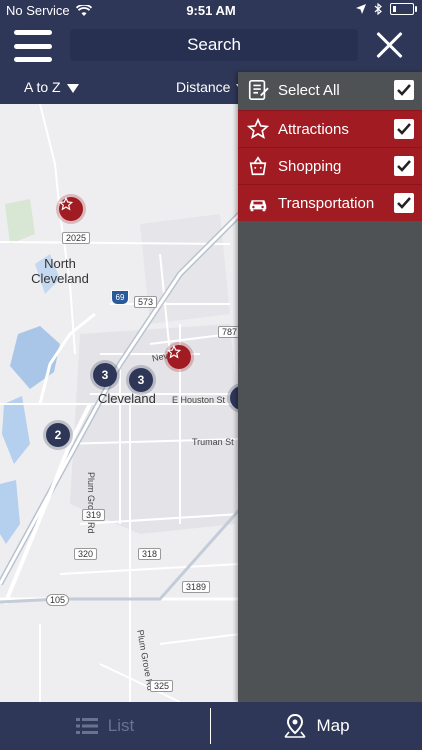 The height and width of the screenshot is (750, 422). Describe the element at coordinates (162, 686) in the screenshot. I see `route-shield: 325` at that location.